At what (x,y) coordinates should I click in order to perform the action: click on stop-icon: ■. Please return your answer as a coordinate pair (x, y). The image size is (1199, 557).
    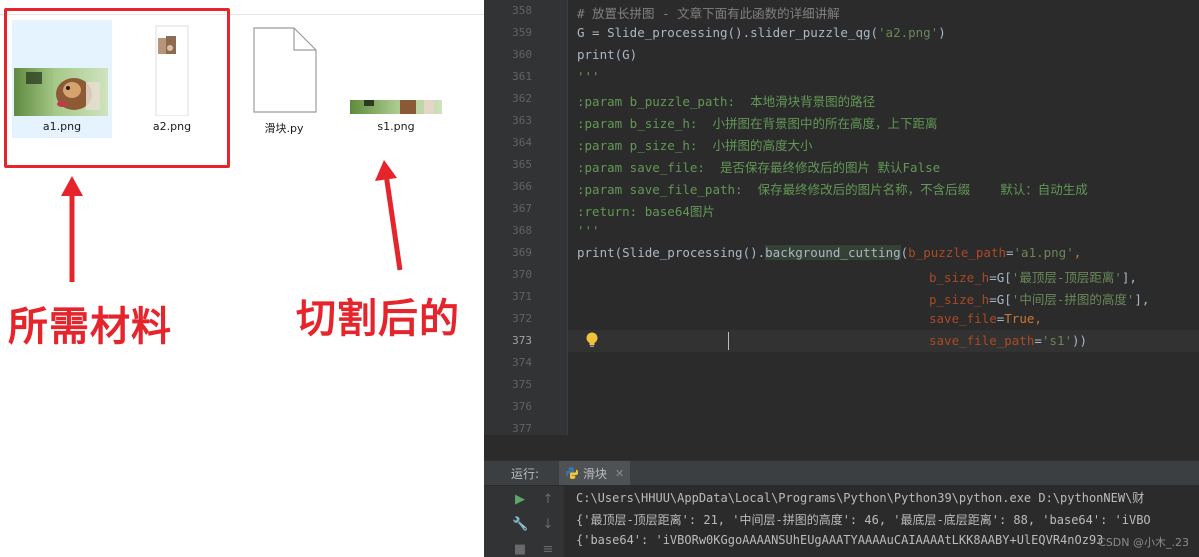
    Looking at the image, I should click on (520, 549).